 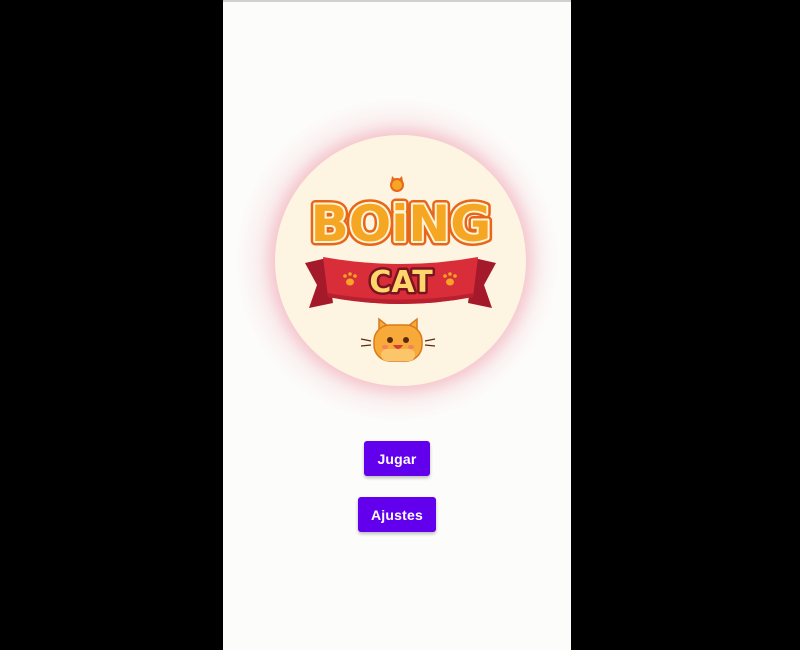 What do you see at coordinates (398, 339) in the screenshot?
I see `cat-mascot-icon` at bounding box center [398, 339].